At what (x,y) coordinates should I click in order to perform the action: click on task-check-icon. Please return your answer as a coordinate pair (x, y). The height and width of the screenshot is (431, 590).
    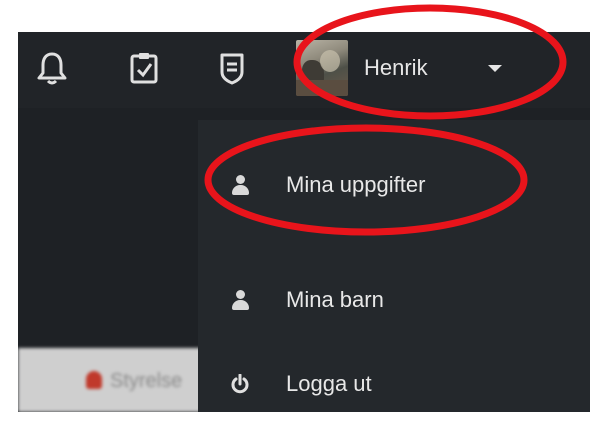
    Looking at the image, I should click on (144, 68).